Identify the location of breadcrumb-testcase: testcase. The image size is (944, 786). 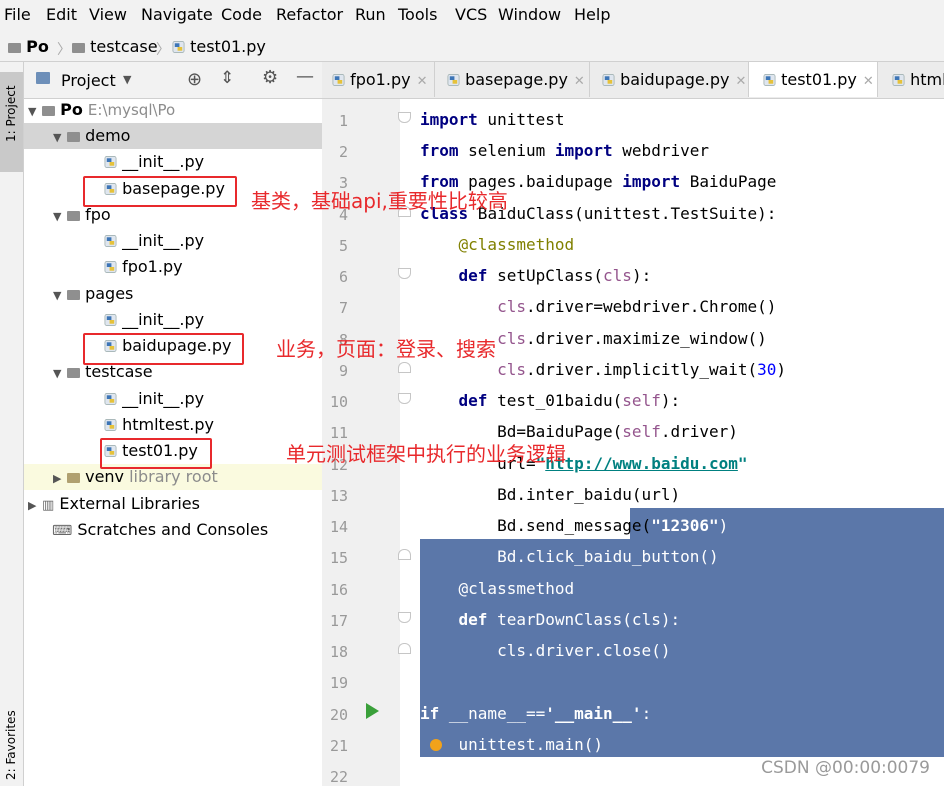
(115, 46).